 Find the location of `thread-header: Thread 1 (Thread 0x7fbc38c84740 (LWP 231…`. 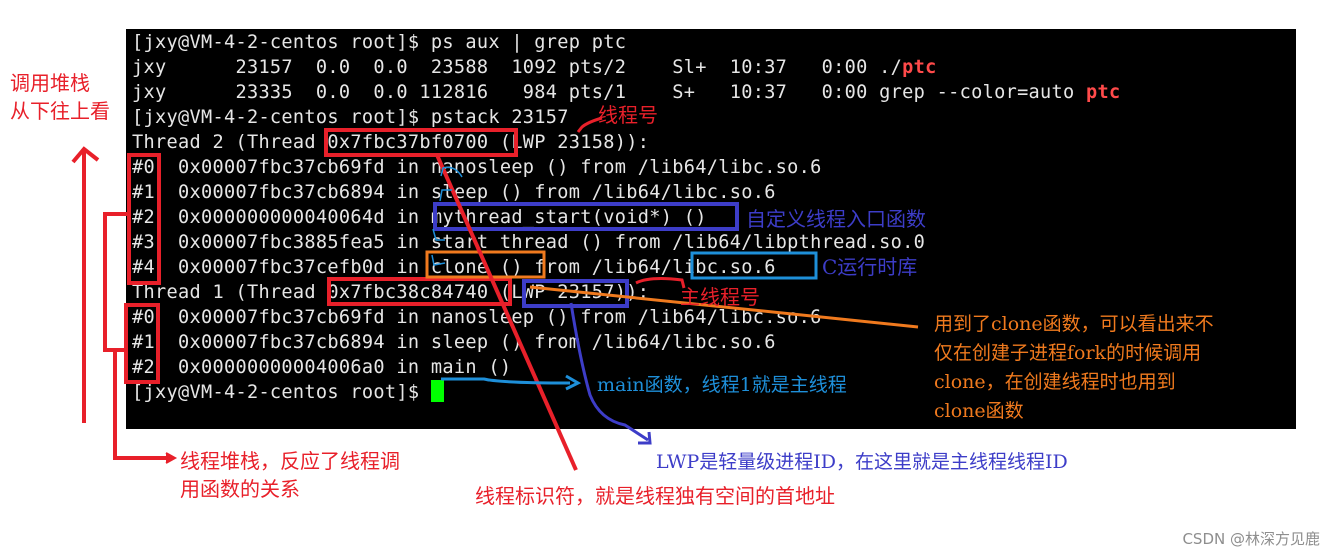

thread-header: Thread 1 (Thread 0x7fbc38c84740 (LWP 231… is located at coordinates (391, 292).